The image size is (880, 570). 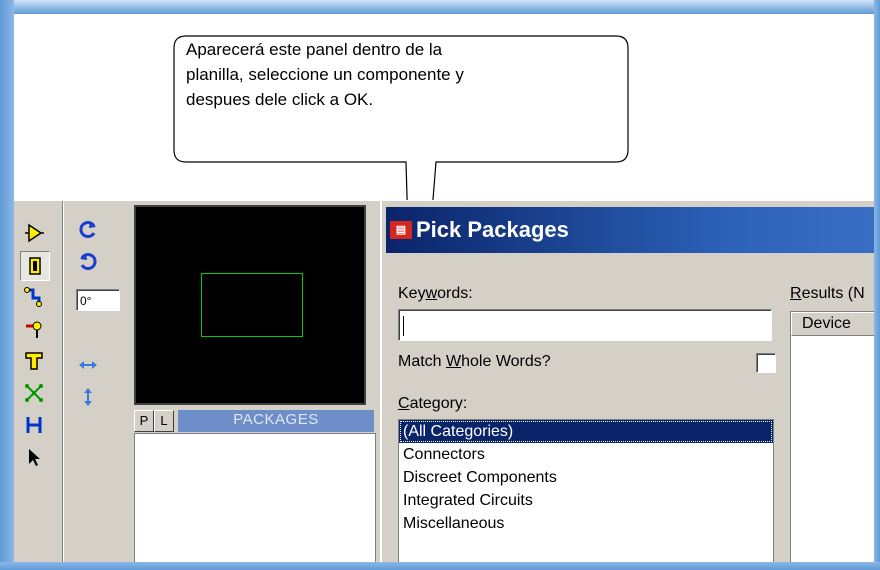 What do you see at coordinates (276, 421) in the screenshot?
I see `packages-label: PACKAGES` at bounding box center [276, 421].